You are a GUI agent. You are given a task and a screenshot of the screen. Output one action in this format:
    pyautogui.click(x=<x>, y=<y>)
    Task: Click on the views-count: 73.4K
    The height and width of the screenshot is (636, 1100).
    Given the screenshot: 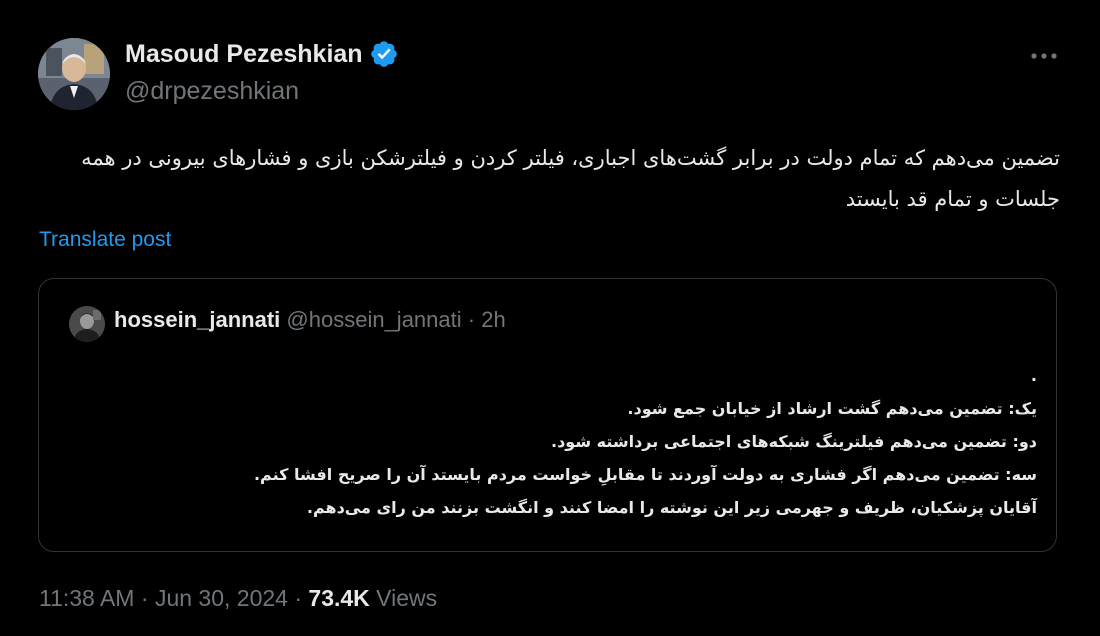 What is the action you would take?
    pyautogui.click(x=338, y=598)
    